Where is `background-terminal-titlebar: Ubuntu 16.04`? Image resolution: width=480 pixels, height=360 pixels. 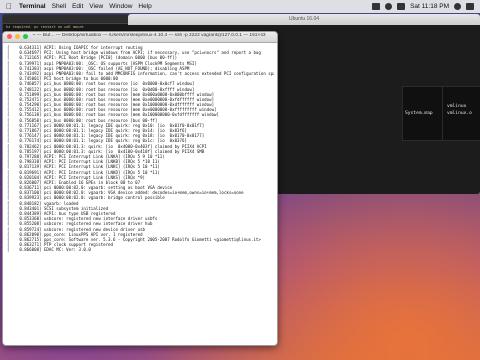
background-terminal-titlebar: Ubuntu 16.04 is located at coordinates (304, 19).